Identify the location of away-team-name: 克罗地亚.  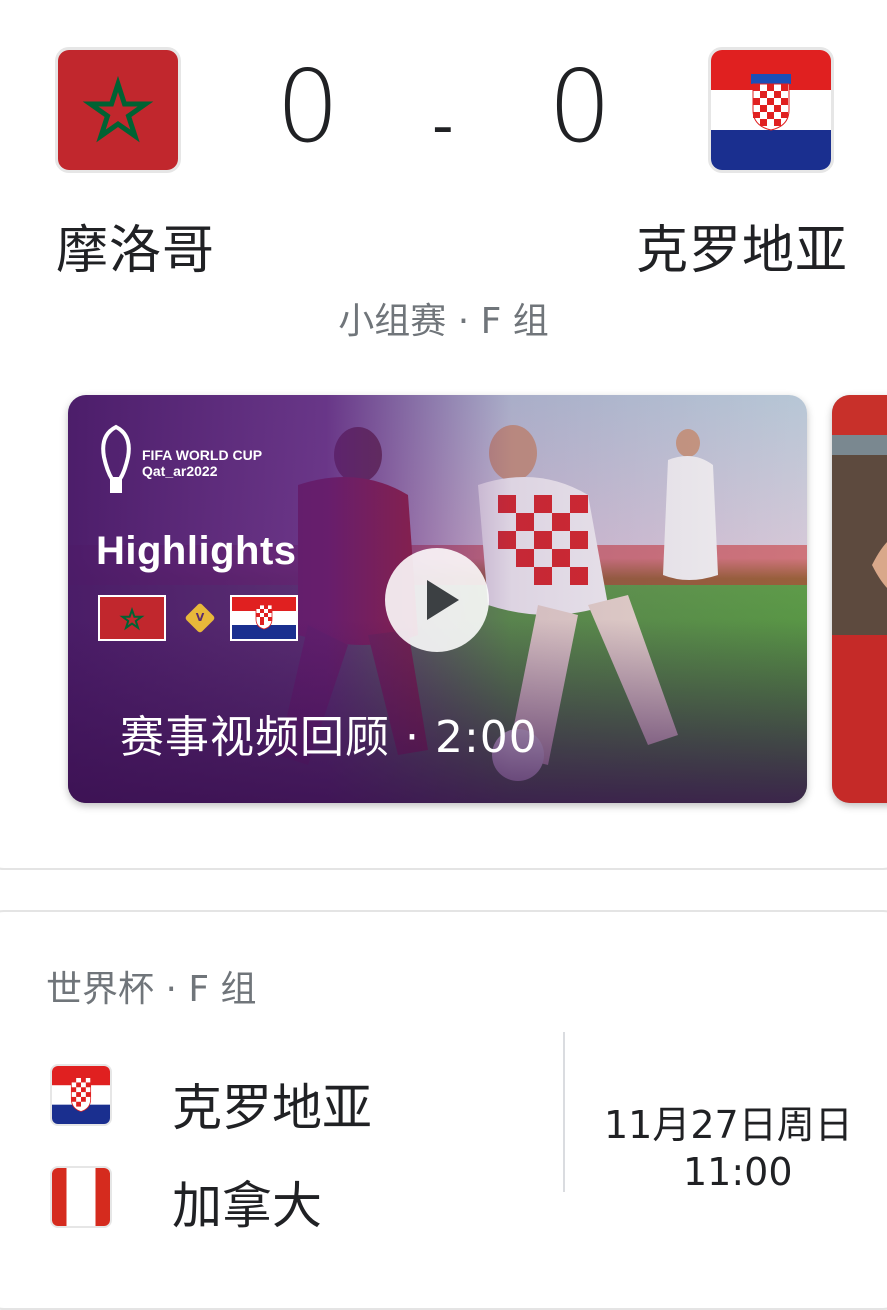
(742, 245).